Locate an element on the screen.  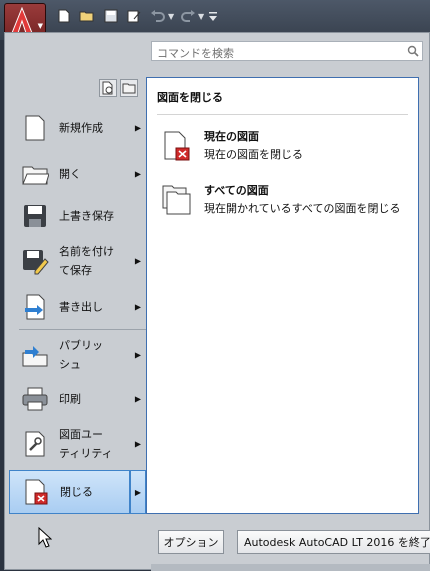
menu-separator is located at coordinates (83, 329).